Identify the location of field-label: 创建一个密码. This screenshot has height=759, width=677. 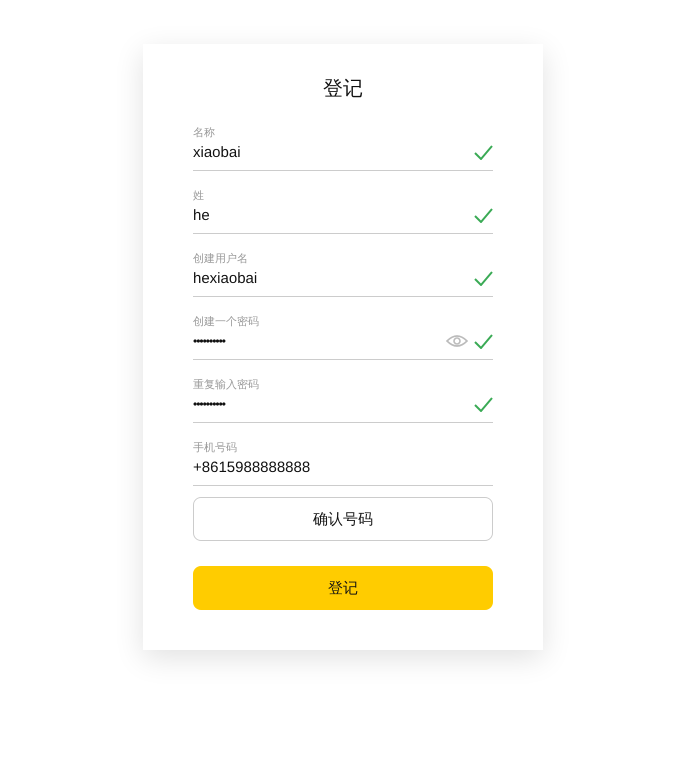
(226, 322).